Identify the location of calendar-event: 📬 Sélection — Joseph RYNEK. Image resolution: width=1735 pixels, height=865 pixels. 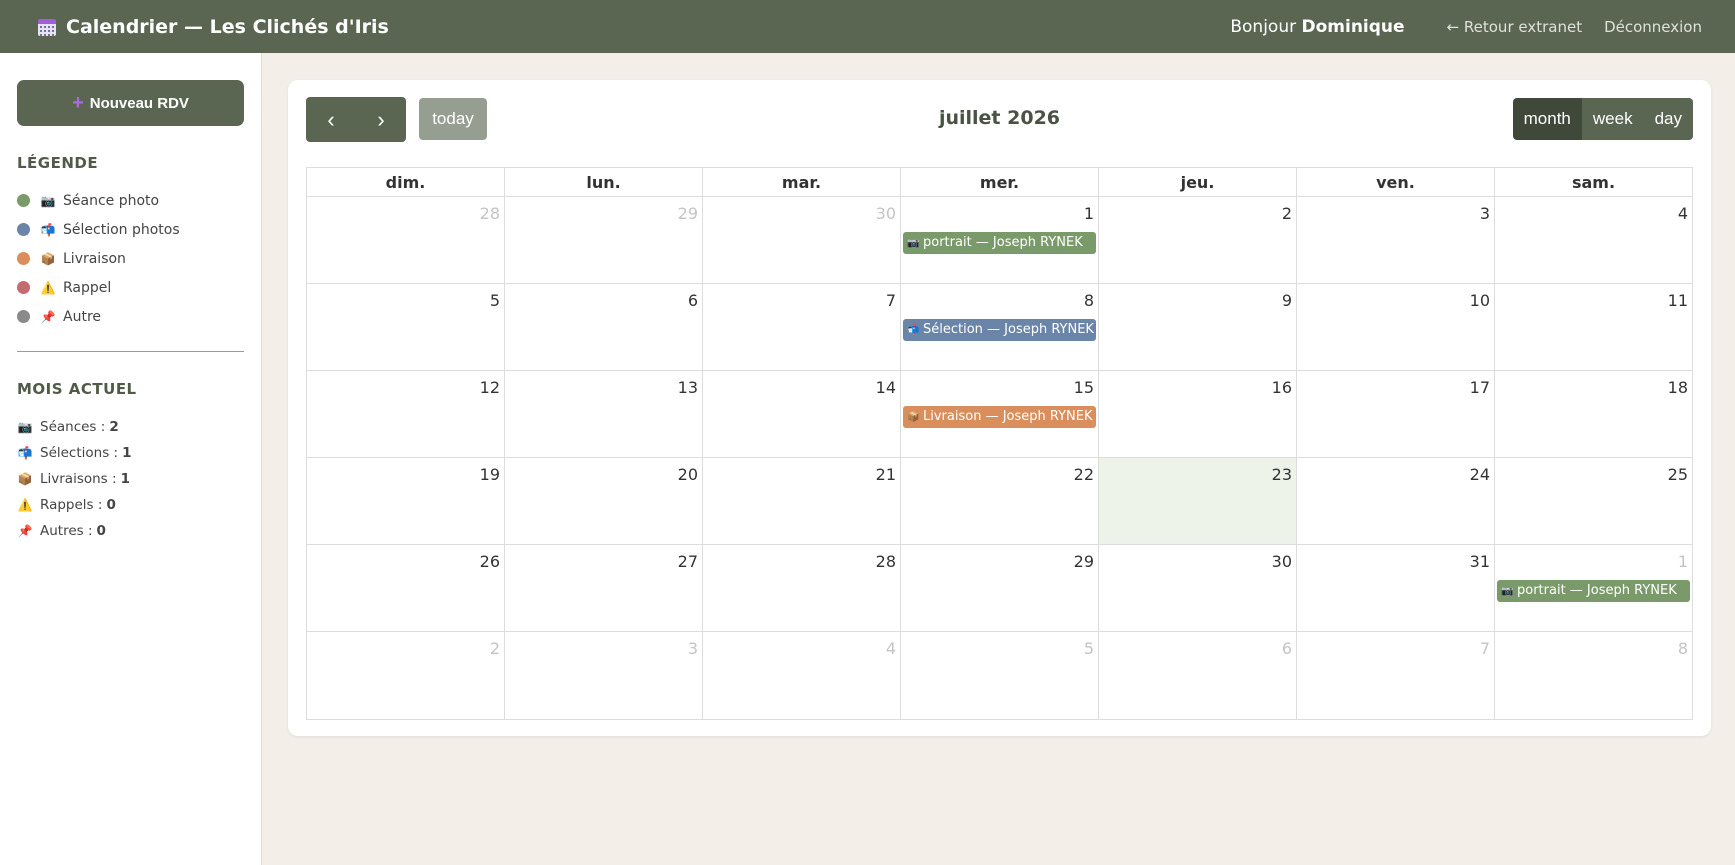
(999, 330).